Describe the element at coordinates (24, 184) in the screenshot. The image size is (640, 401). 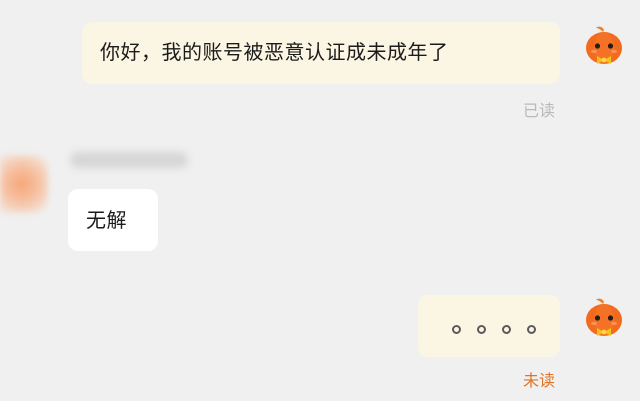
I see `contact-avatar` at that location.